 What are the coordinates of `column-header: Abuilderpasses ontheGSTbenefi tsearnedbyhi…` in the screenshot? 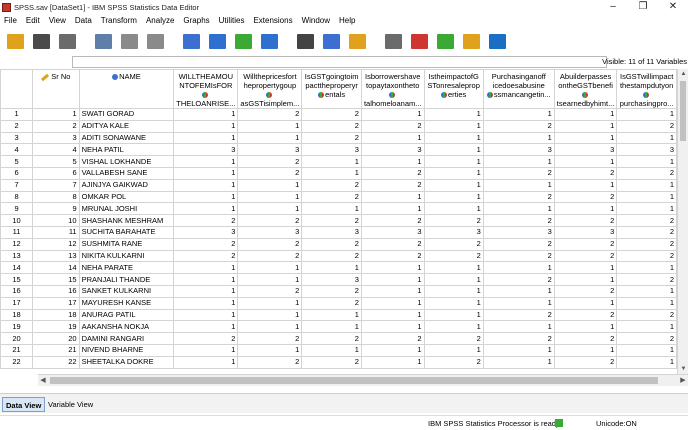 It's located at (585, 89).